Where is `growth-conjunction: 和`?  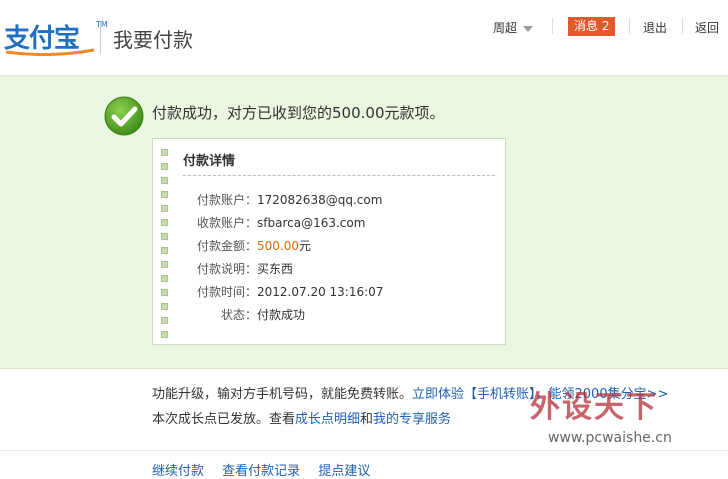
growth-conjunction: 和 is located at coordinates (367, 419).